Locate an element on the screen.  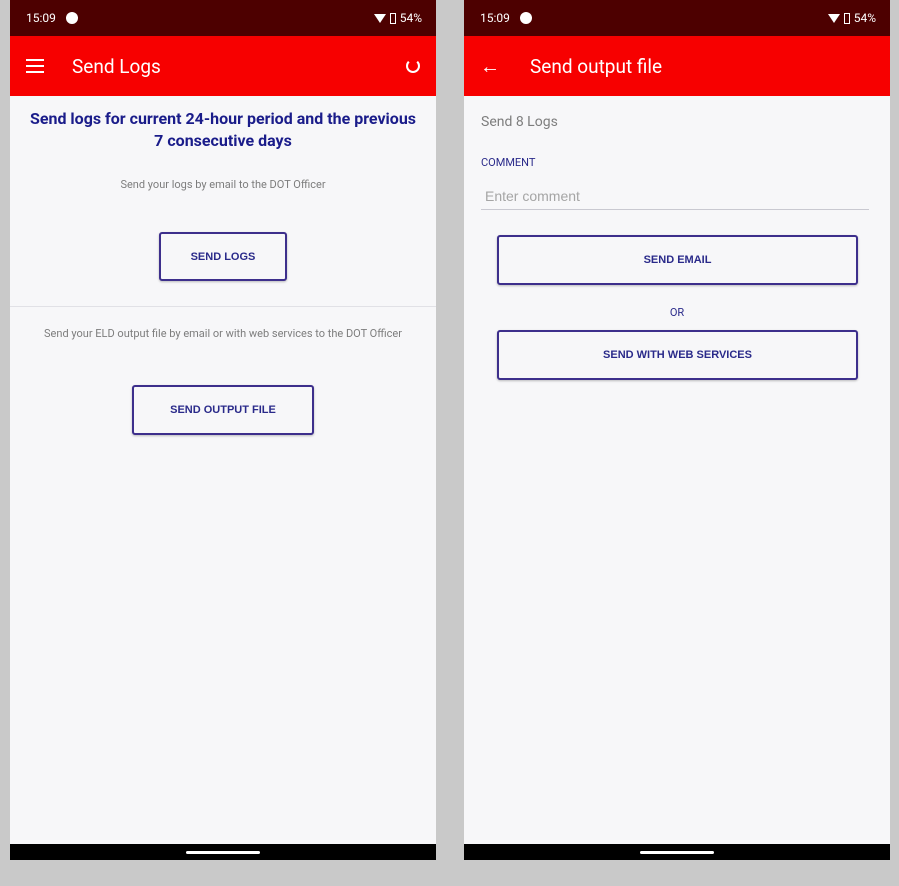
send-web-services-button: SEND WITH WEB SERVICES is located at coordinates (677, 355).